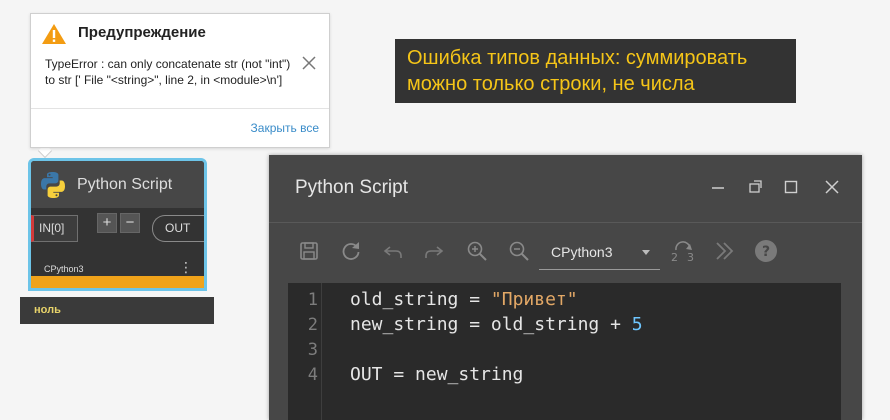 The height and width of the screenshot is (420, 890). What do you see at coordinates (54, 34) in the screenshot?
I see `warning-triangle-icon` at bounding box center [54, 34].